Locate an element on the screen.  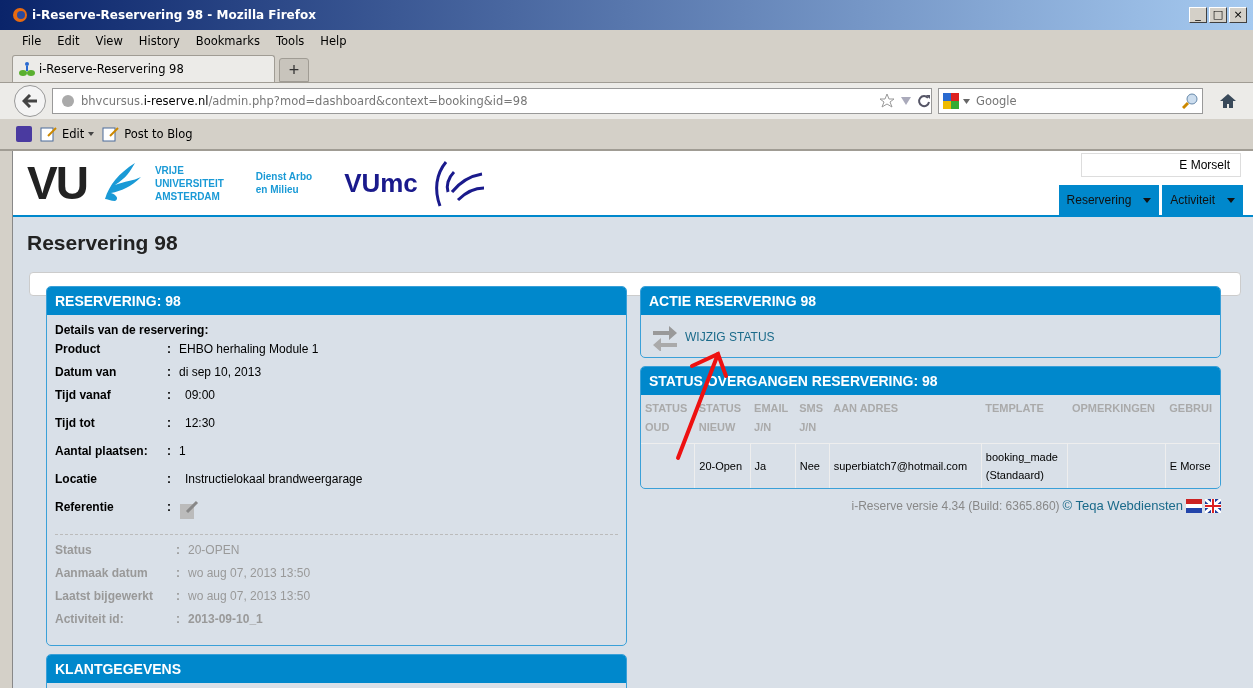
user-name: E Morselt is located at coordinates (1161, 165).